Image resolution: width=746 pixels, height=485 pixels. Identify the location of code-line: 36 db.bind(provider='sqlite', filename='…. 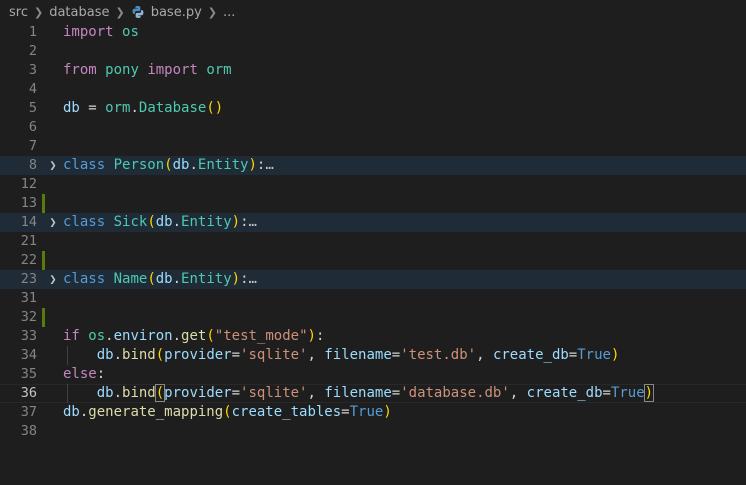
(373, 393).